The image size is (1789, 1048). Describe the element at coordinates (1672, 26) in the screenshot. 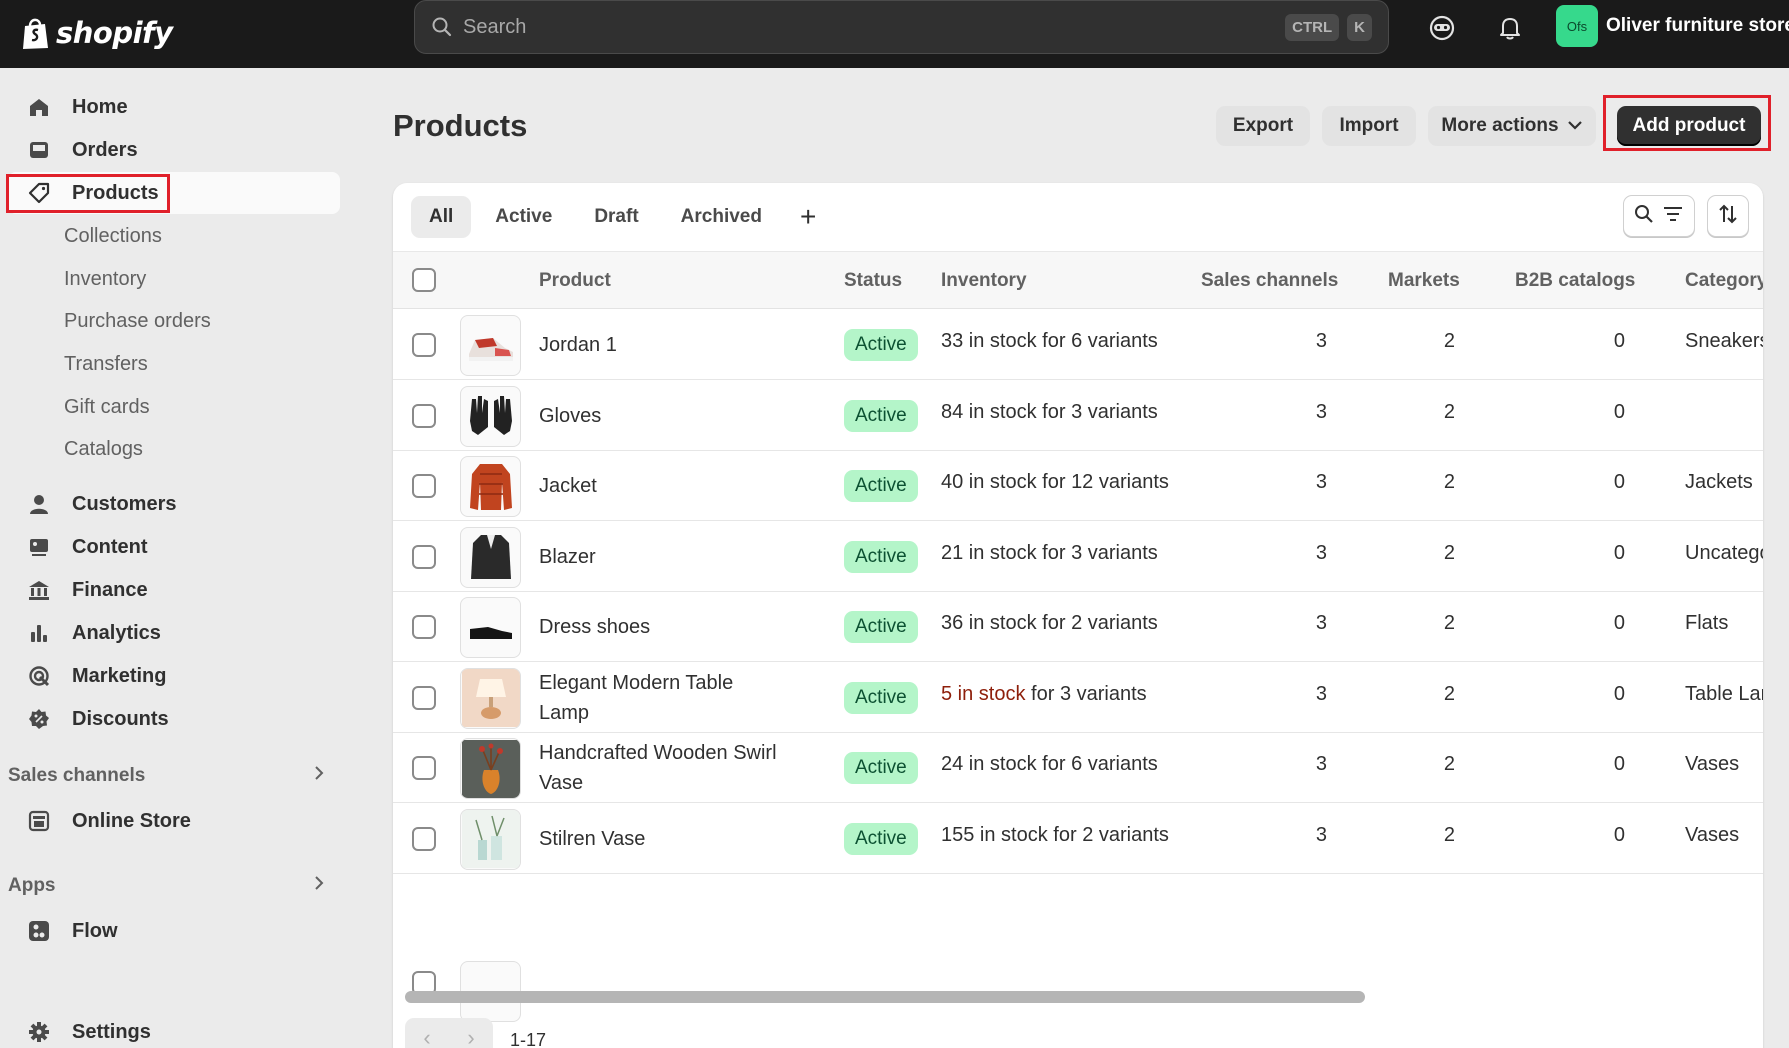

I see `store-switcher: Ofs Oliver furniture store` at that location.